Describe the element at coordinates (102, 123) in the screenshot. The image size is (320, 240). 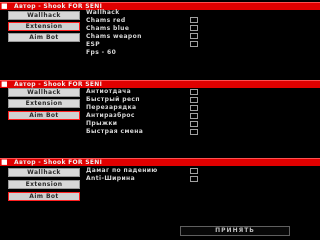
I see `option-label: Прыжки` at that location.